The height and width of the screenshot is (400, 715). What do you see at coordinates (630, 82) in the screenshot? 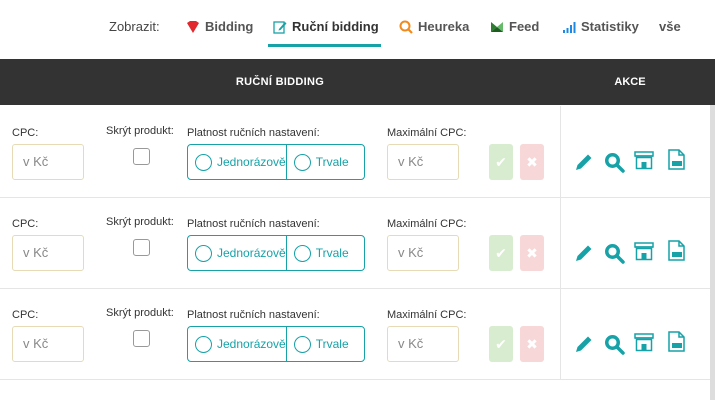
I see `header-actions: AKCE` at bounding box center [630, 82].